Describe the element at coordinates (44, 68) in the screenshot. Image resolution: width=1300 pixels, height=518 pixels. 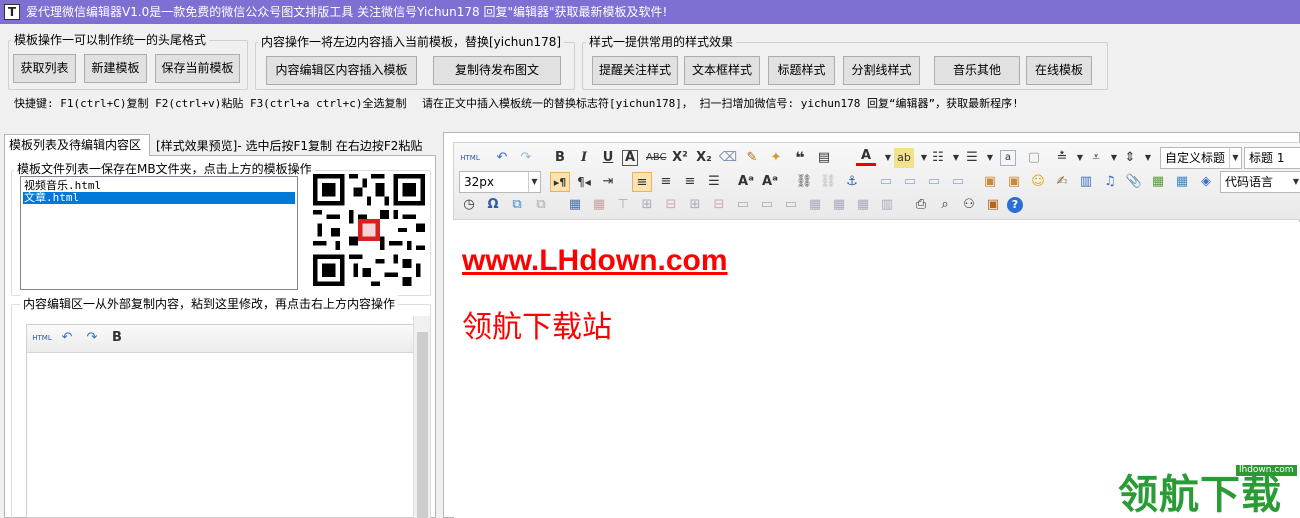
I see `get-list-button: 获取列表` at that location.